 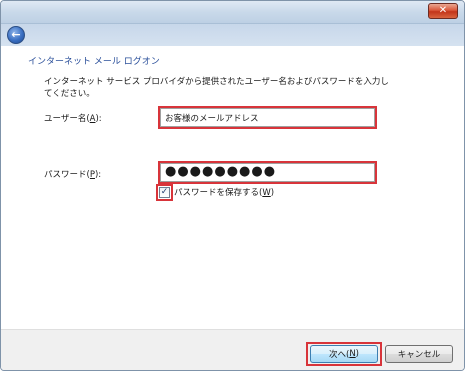 I want to click on password-label: パスワード(P):, so click(x=72, y=174).